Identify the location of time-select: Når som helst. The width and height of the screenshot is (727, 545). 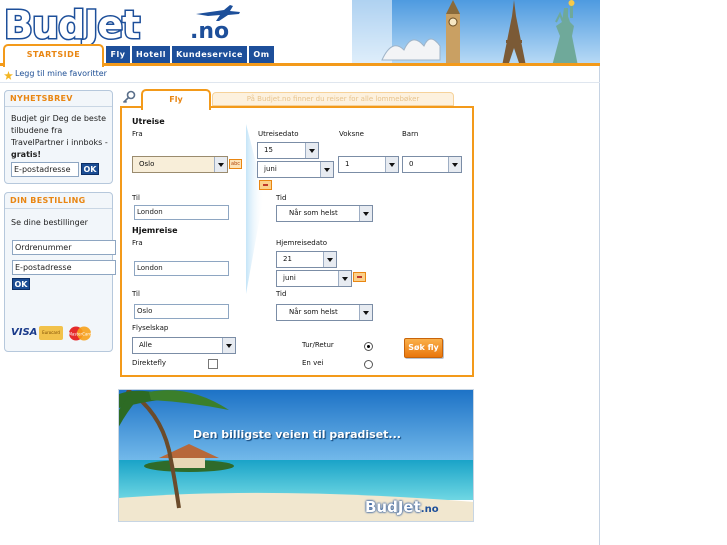
(324, 213).